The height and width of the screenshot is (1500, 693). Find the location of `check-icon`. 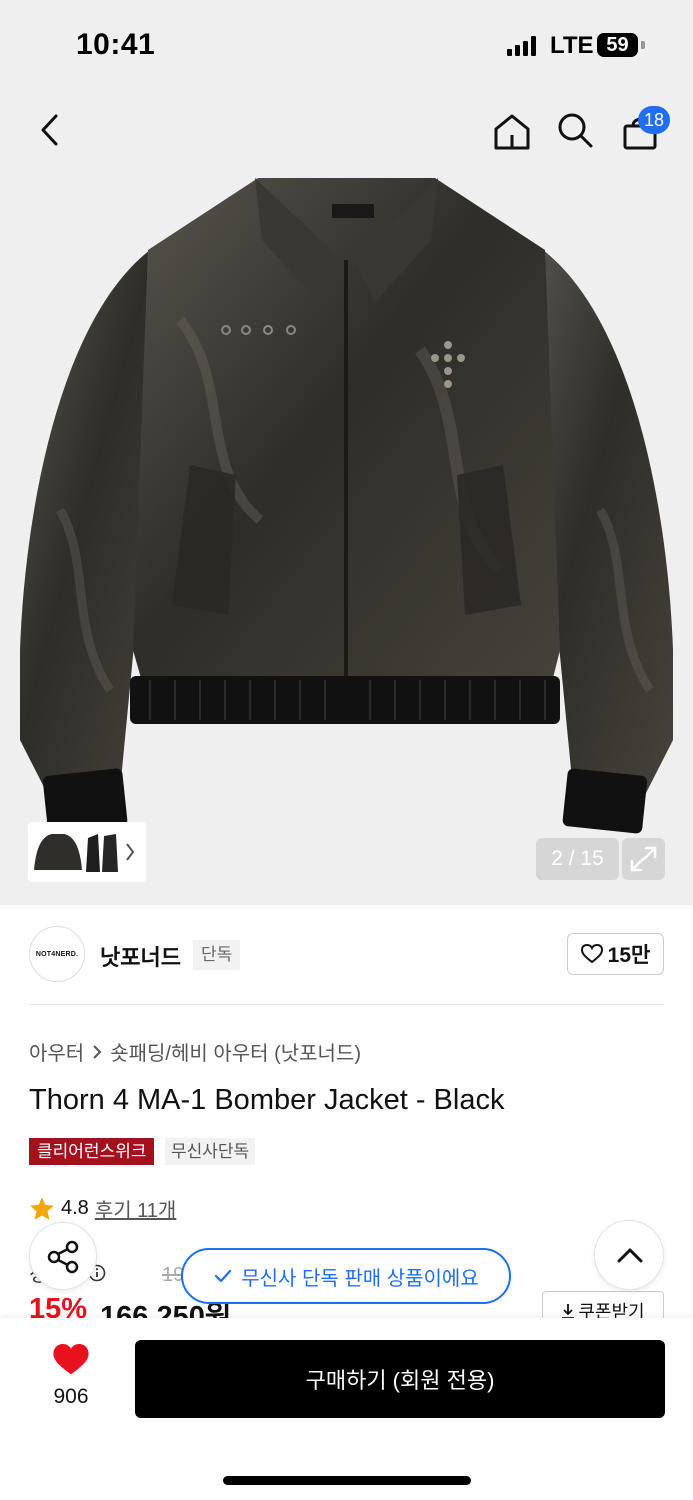

check-icon is located at coordinates (223, 1276).